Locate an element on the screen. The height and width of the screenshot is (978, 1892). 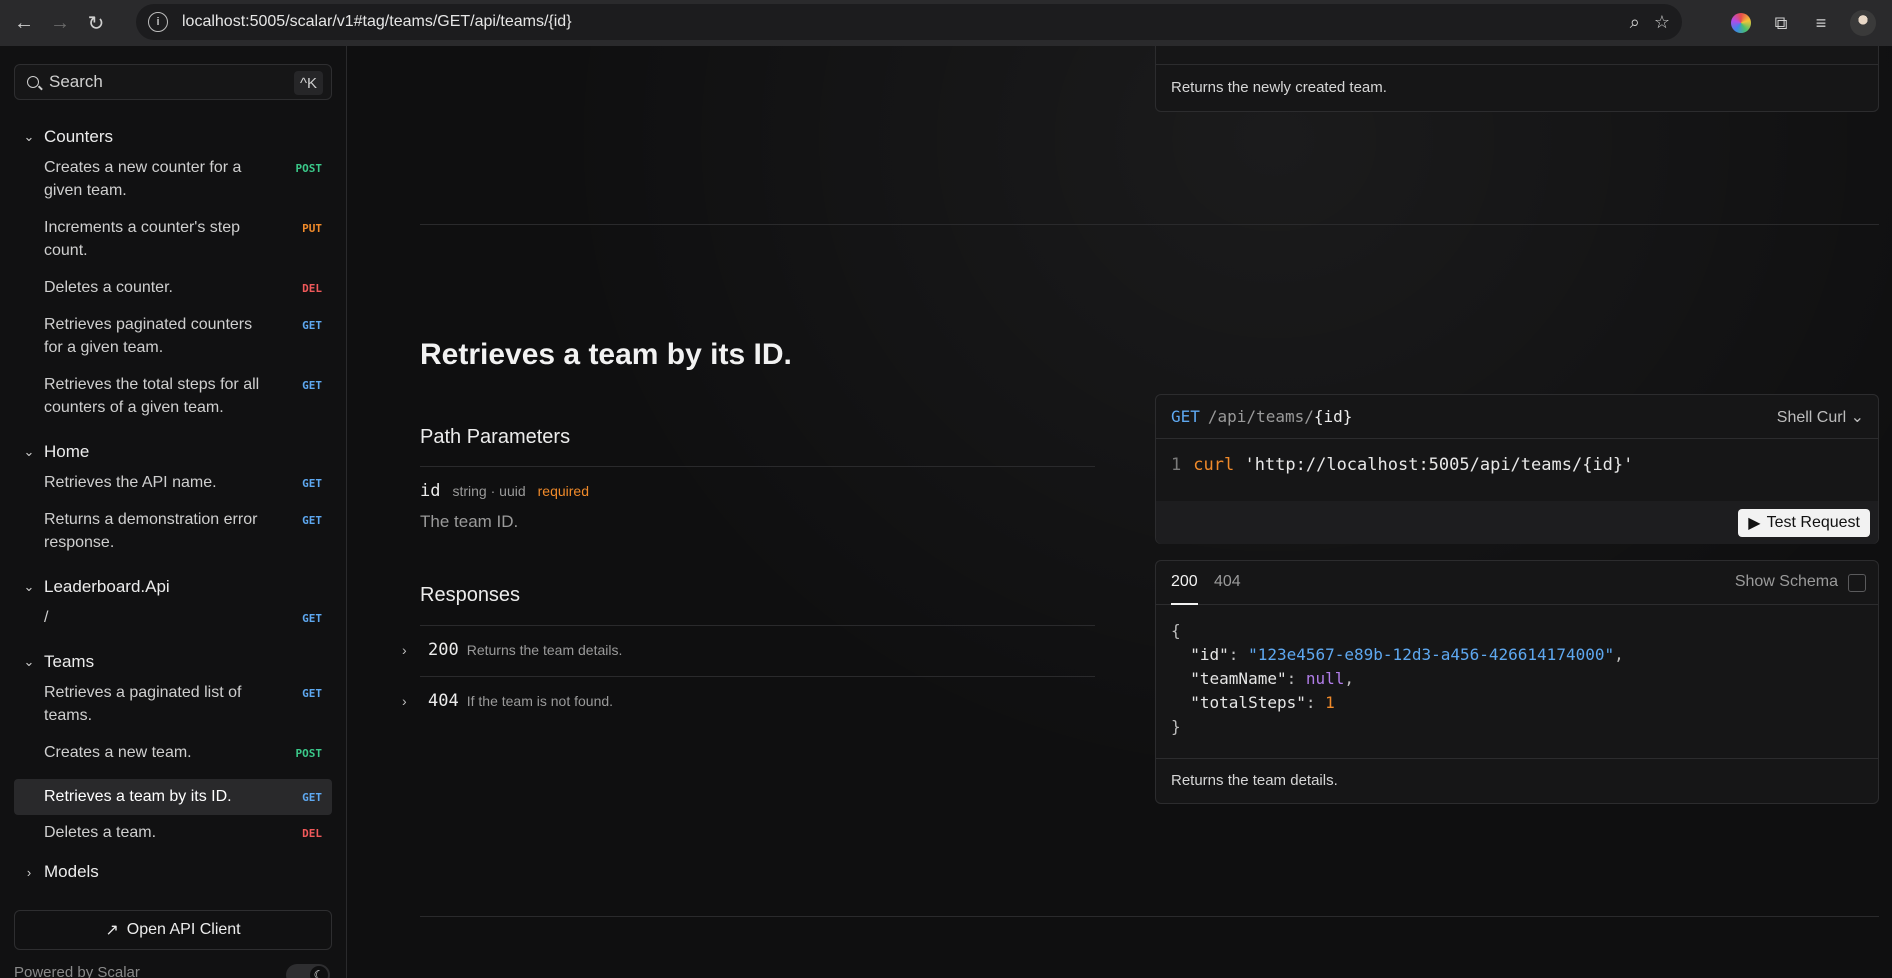
sidebar-item: Retrieves a paginated list of teams. GET is located at coordinates (173, 711).